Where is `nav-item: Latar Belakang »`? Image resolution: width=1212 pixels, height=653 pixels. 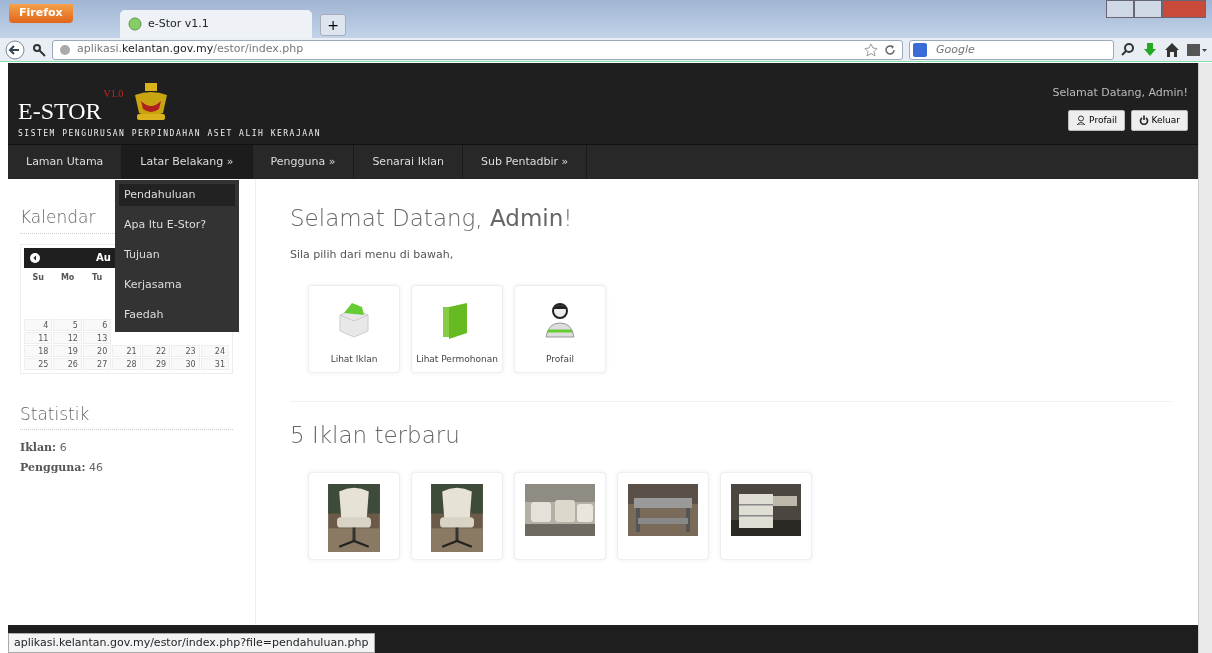 nav-item: Latar Belakang » is located at coordinates (187, 162).